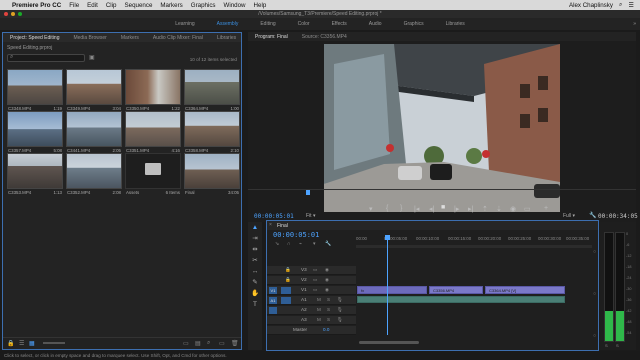 The width and height of the screenshot is (640, 360). What do you see at coordinates (416, 209) in the screenshot?
I see `go-to-in-icon: |◂` at bounding box center [416, 209].